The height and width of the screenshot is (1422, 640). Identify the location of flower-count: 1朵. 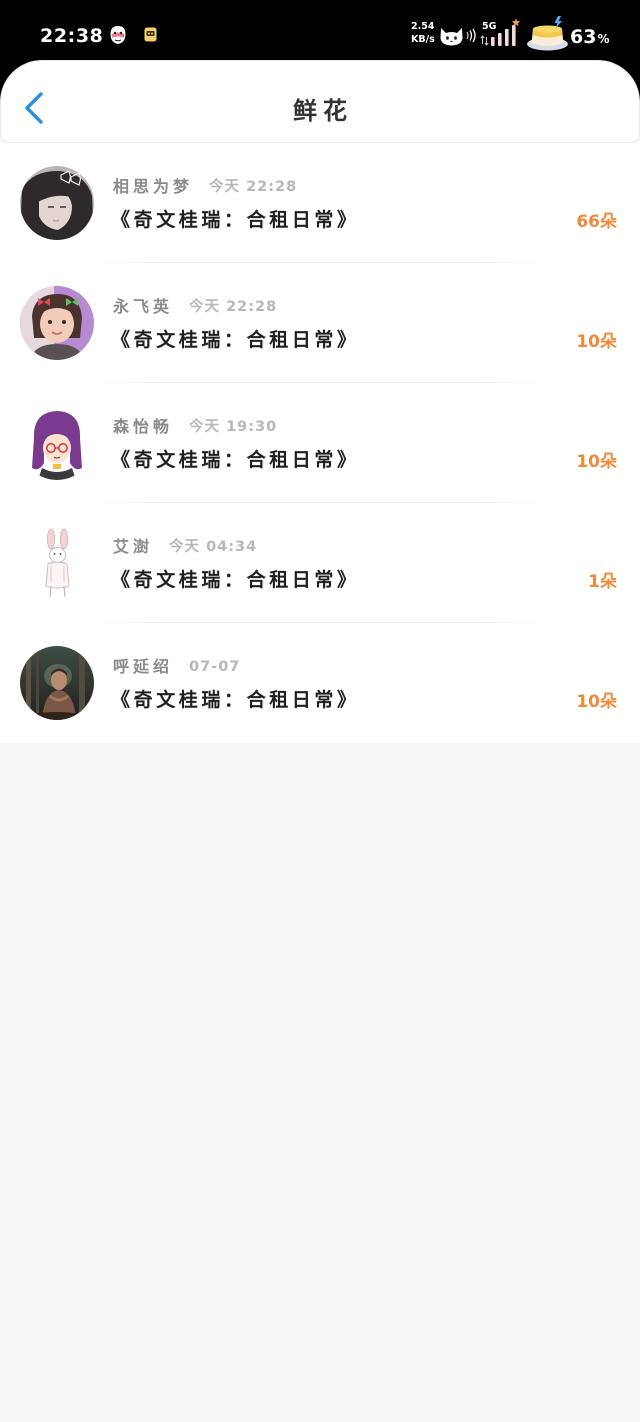
(602, 582).